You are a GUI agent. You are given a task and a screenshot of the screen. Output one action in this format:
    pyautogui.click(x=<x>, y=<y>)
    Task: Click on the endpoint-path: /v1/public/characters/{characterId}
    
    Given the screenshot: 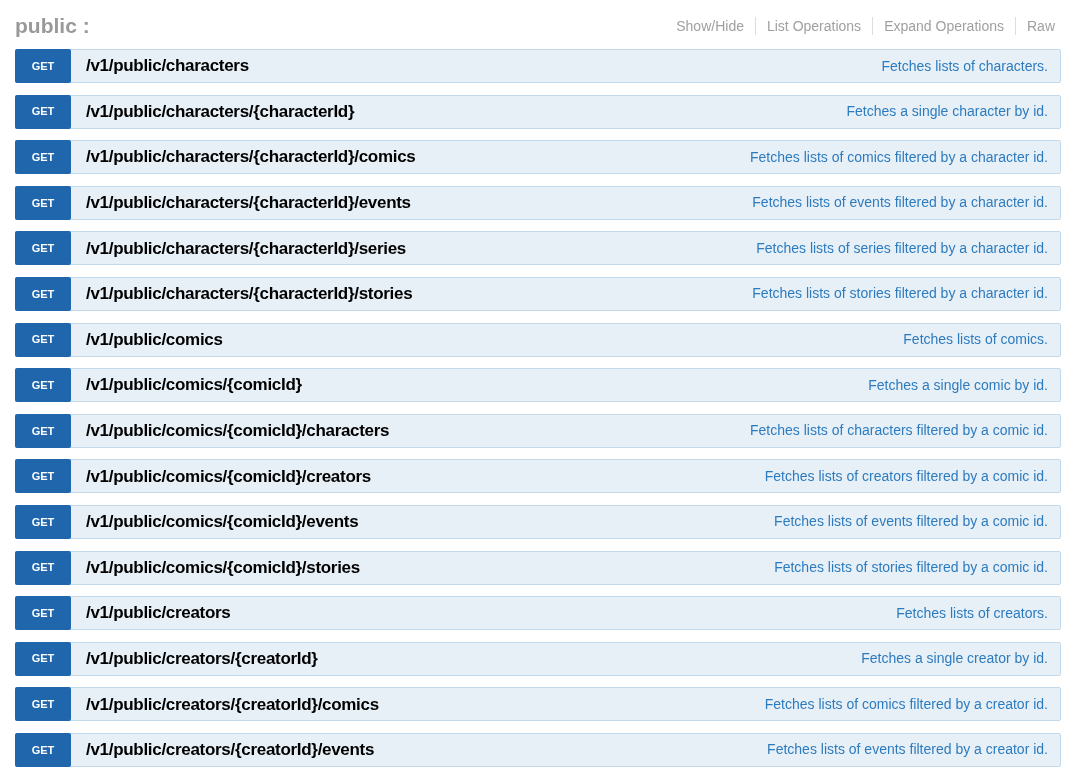 What is the action you would take?
    pyautogui.click(x=220, y=111)
    